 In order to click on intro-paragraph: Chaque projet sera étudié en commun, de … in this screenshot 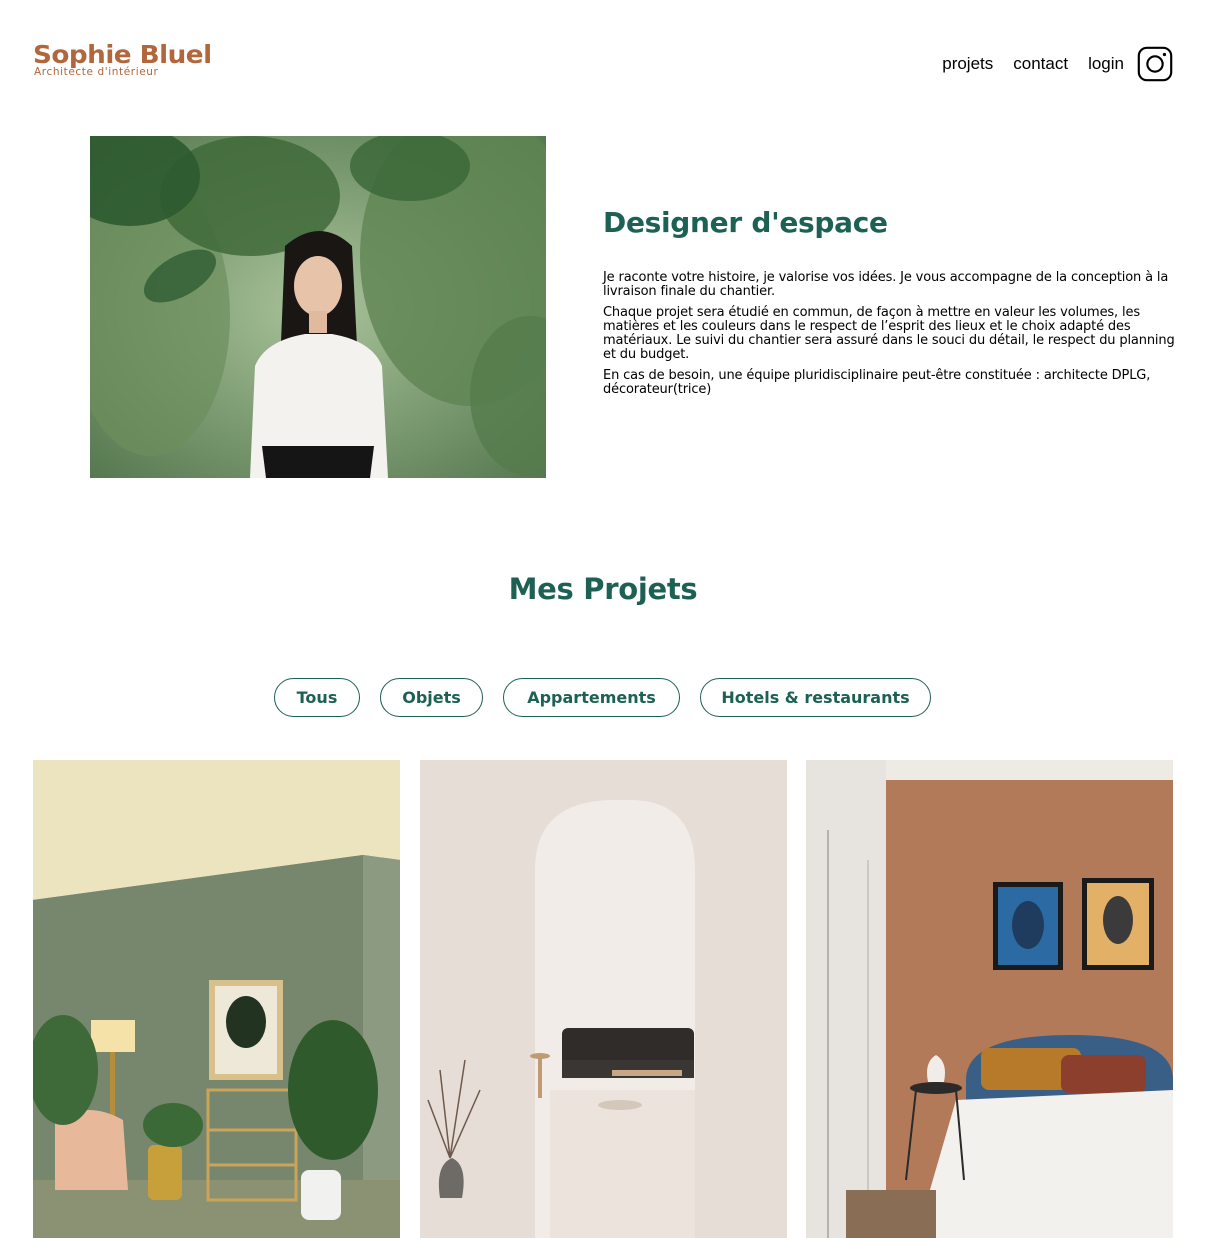, I will do `click(889, 333)`.